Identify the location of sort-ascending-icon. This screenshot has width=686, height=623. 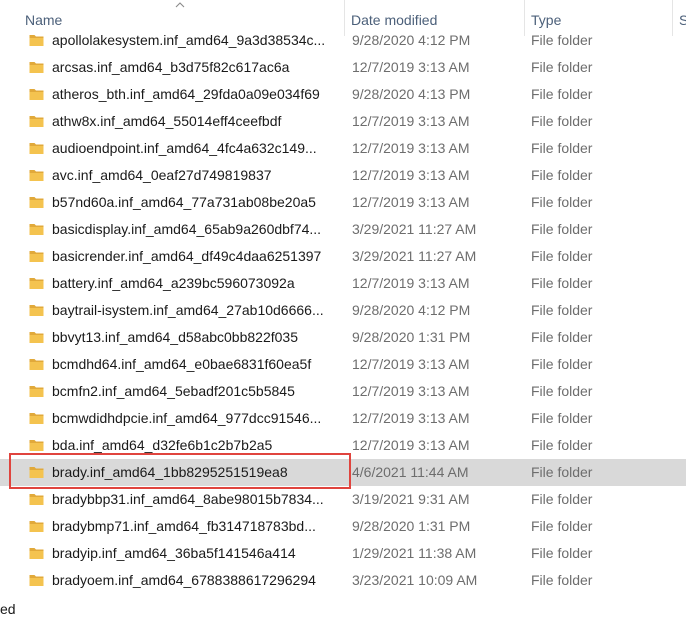
(180, 5).